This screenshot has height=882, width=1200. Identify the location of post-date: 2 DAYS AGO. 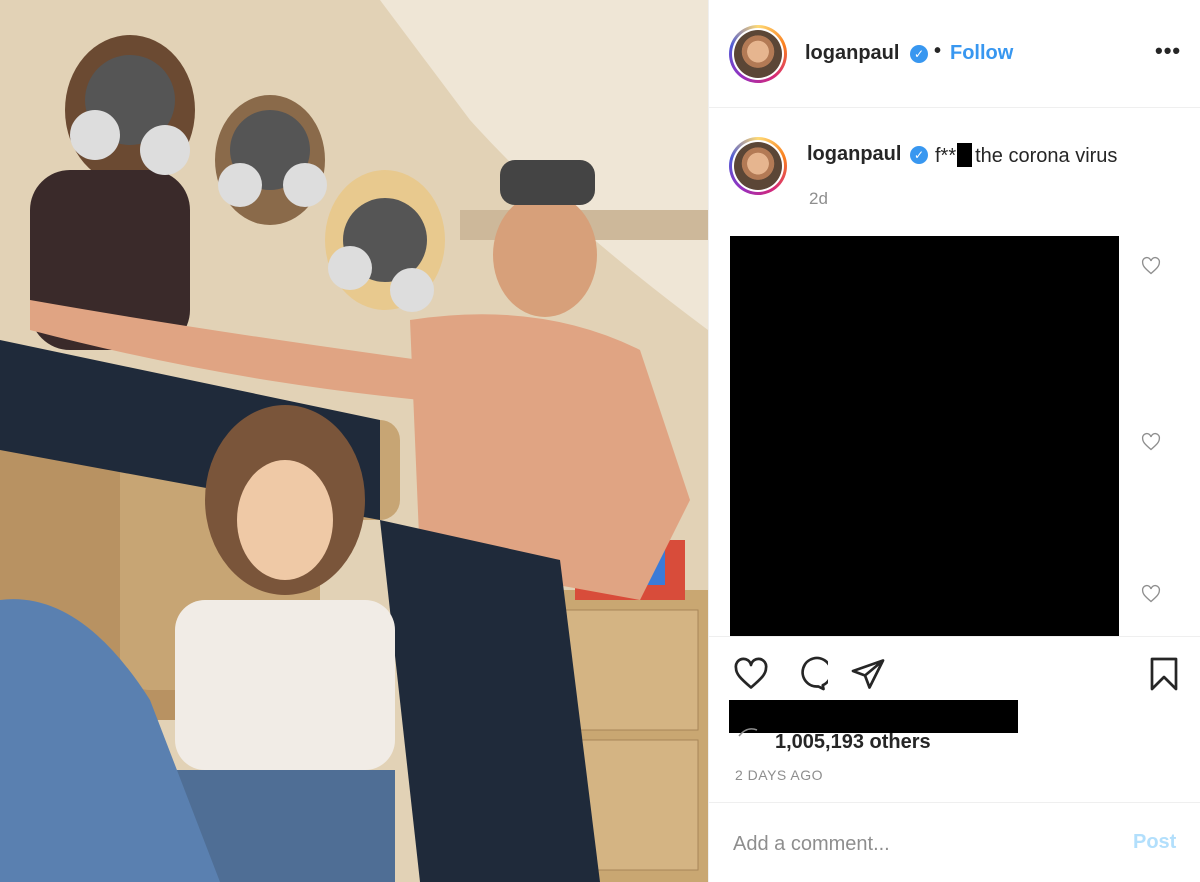
(779, 775).